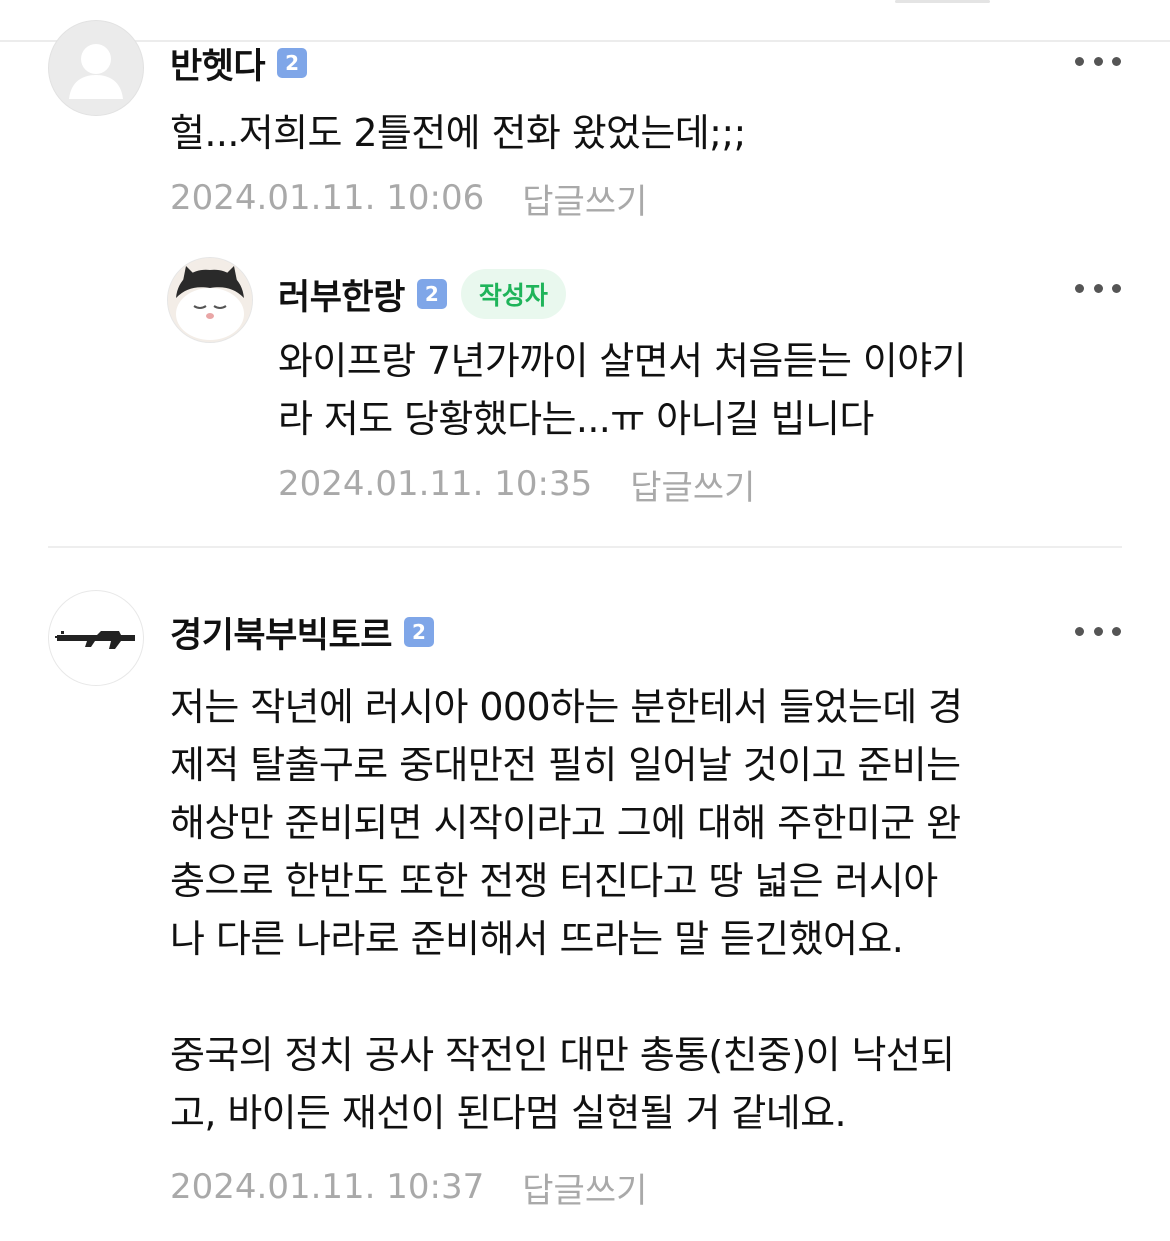 Image resolution: width=1170 pixels, height=1241 pixels. I want to click on comment-meta: 2024.01.11. 10:35 답글쓰기, so click(516, 484).